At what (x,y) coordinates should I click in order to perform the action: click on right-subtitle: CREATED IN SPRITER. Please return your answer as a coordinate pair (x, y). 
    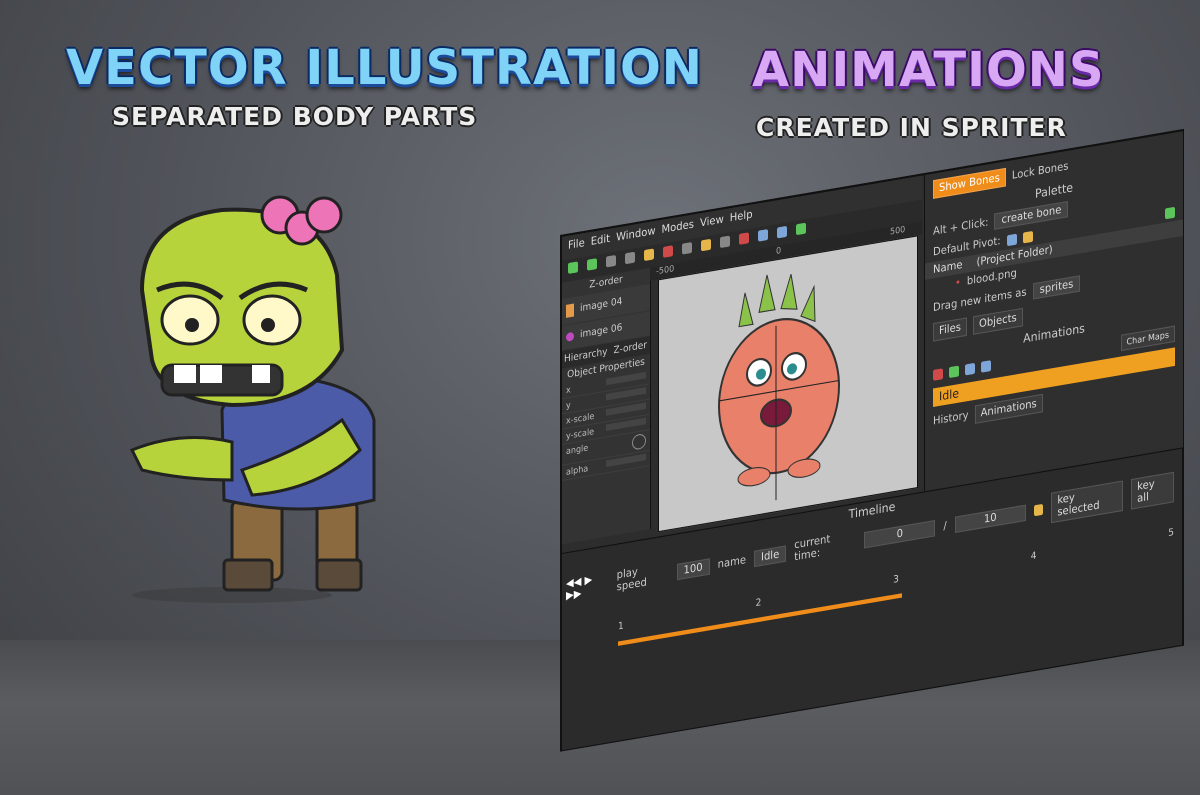
    Looking at the image, I should click on (911, 127).